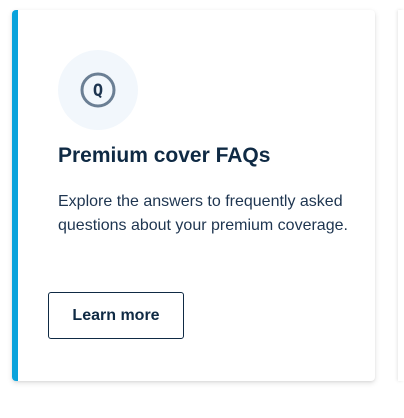 The height and width of the screenshot is (418, 404). Describe the element at coordinates (401, 195) in the screenshot. I see `adjacent-card-edge` at that location.